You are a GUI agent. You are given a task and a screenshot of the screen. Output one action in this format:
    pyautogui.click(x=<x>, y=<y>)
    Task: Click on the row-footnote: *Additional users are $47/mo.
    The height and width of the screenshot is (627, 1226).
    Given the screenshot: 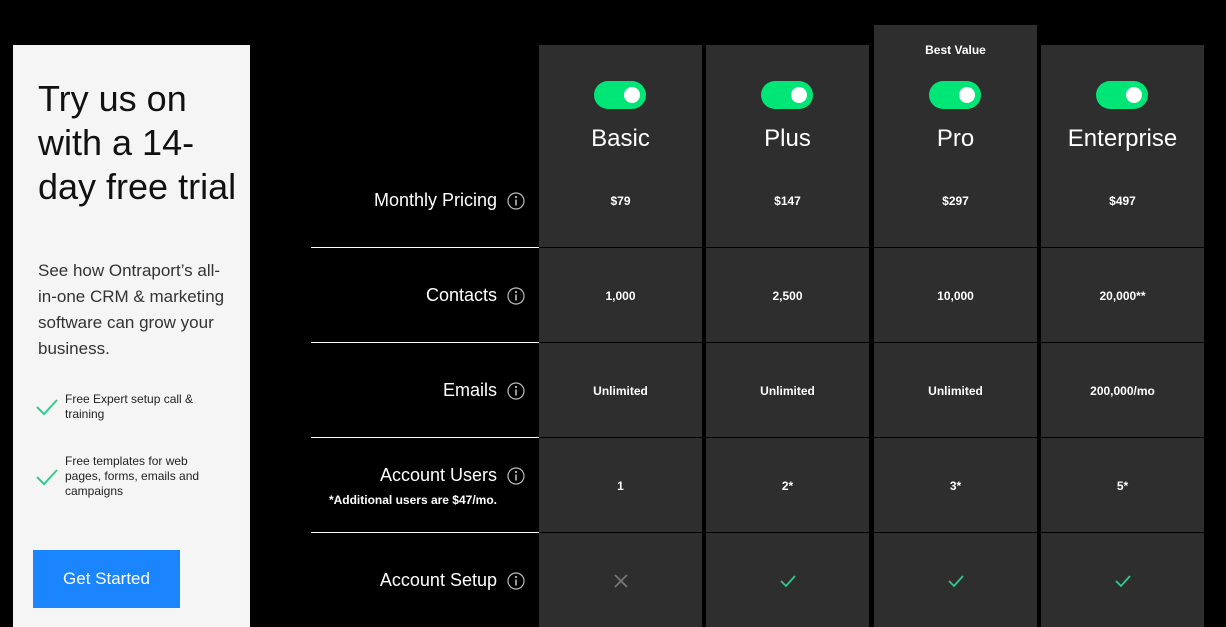 What is the action you would take?
    pyautogui.click(x=412, y=500)
    